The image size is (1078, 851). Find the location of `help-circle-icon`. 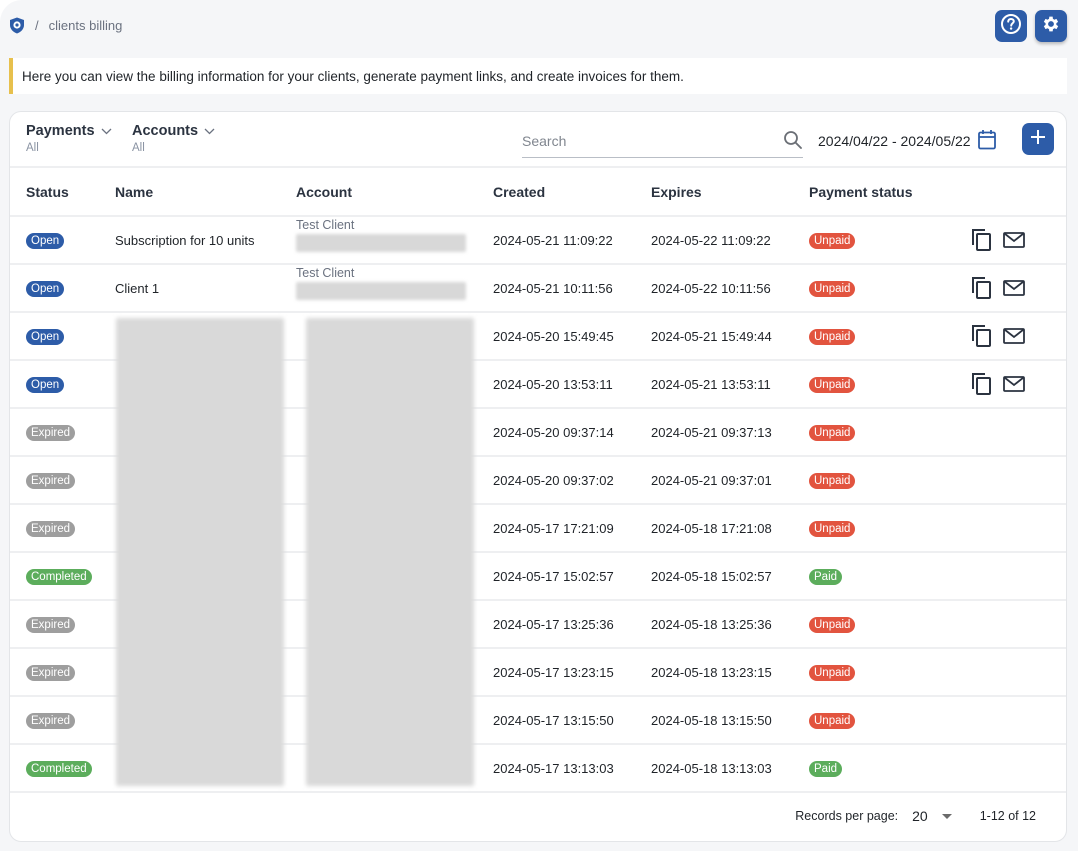

help-circle-icon is located at coordinates (1011, 26).